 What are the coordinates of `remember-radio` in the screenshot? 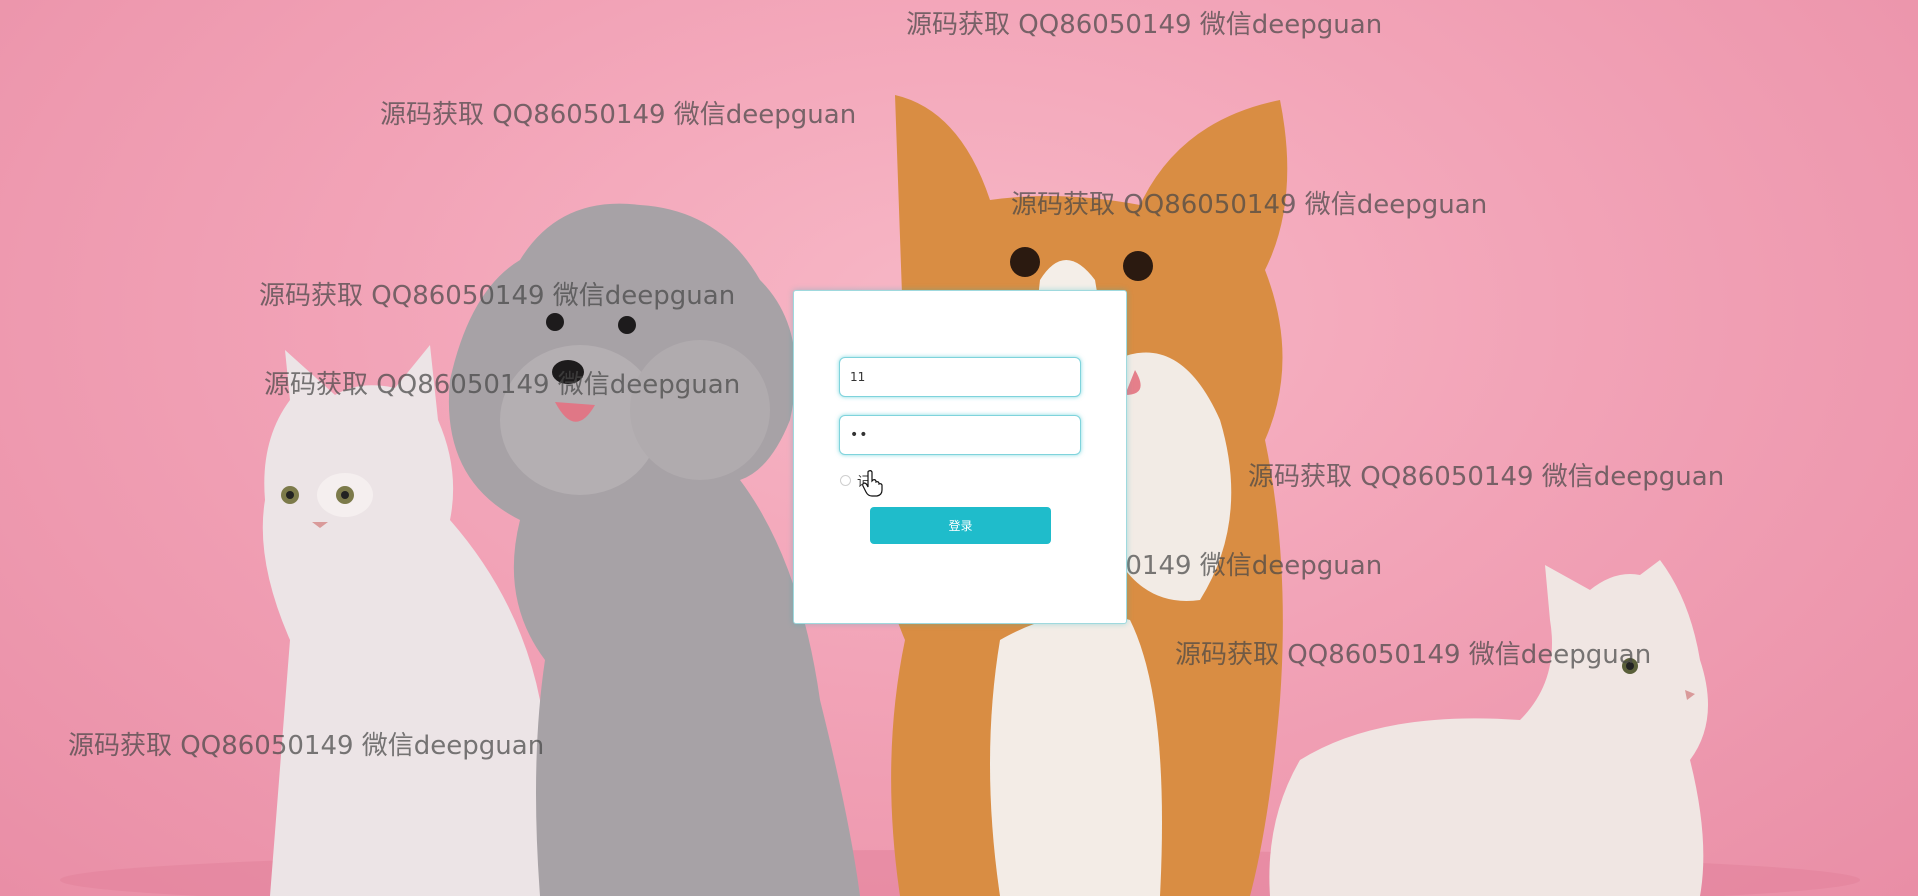 It's located at (845, 480).